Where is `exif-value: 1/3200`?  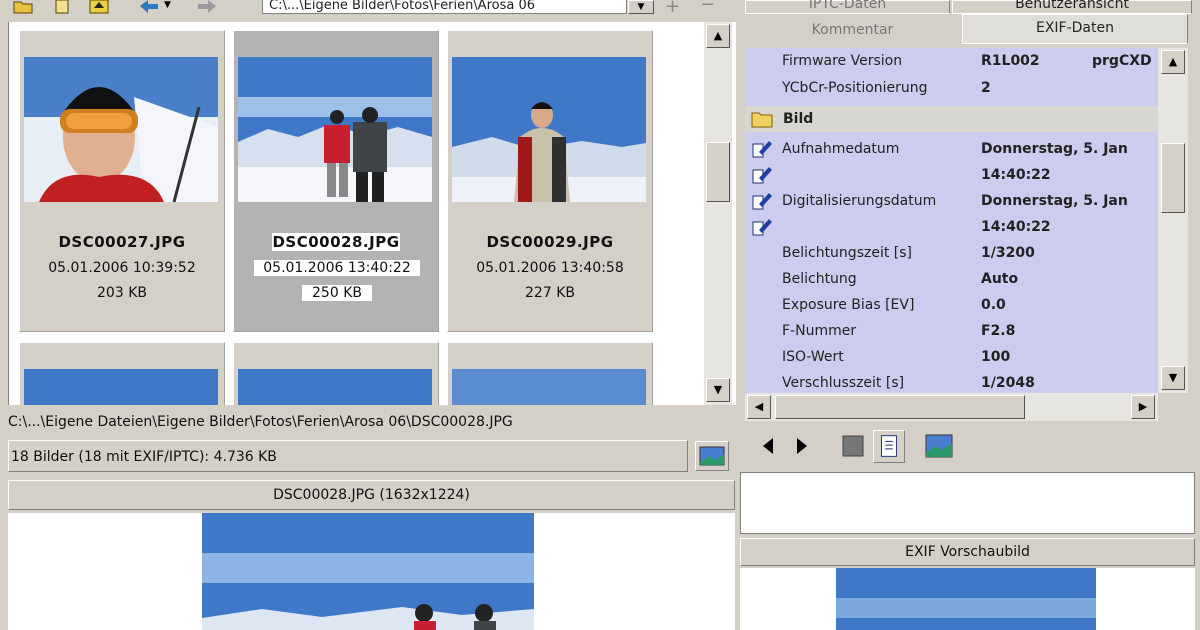
exif-value: 1/3200 is located at coordinates (1008, 253).